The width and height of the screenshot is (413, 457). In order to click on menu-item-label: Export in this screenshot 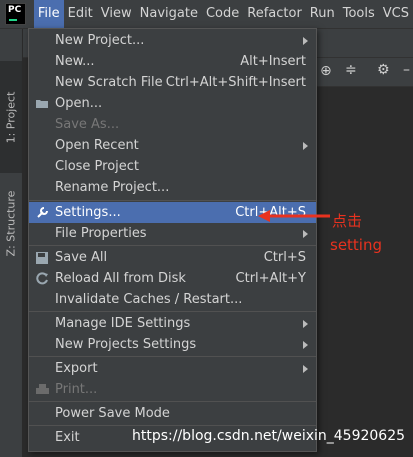, I will do `click(76, 368)`.